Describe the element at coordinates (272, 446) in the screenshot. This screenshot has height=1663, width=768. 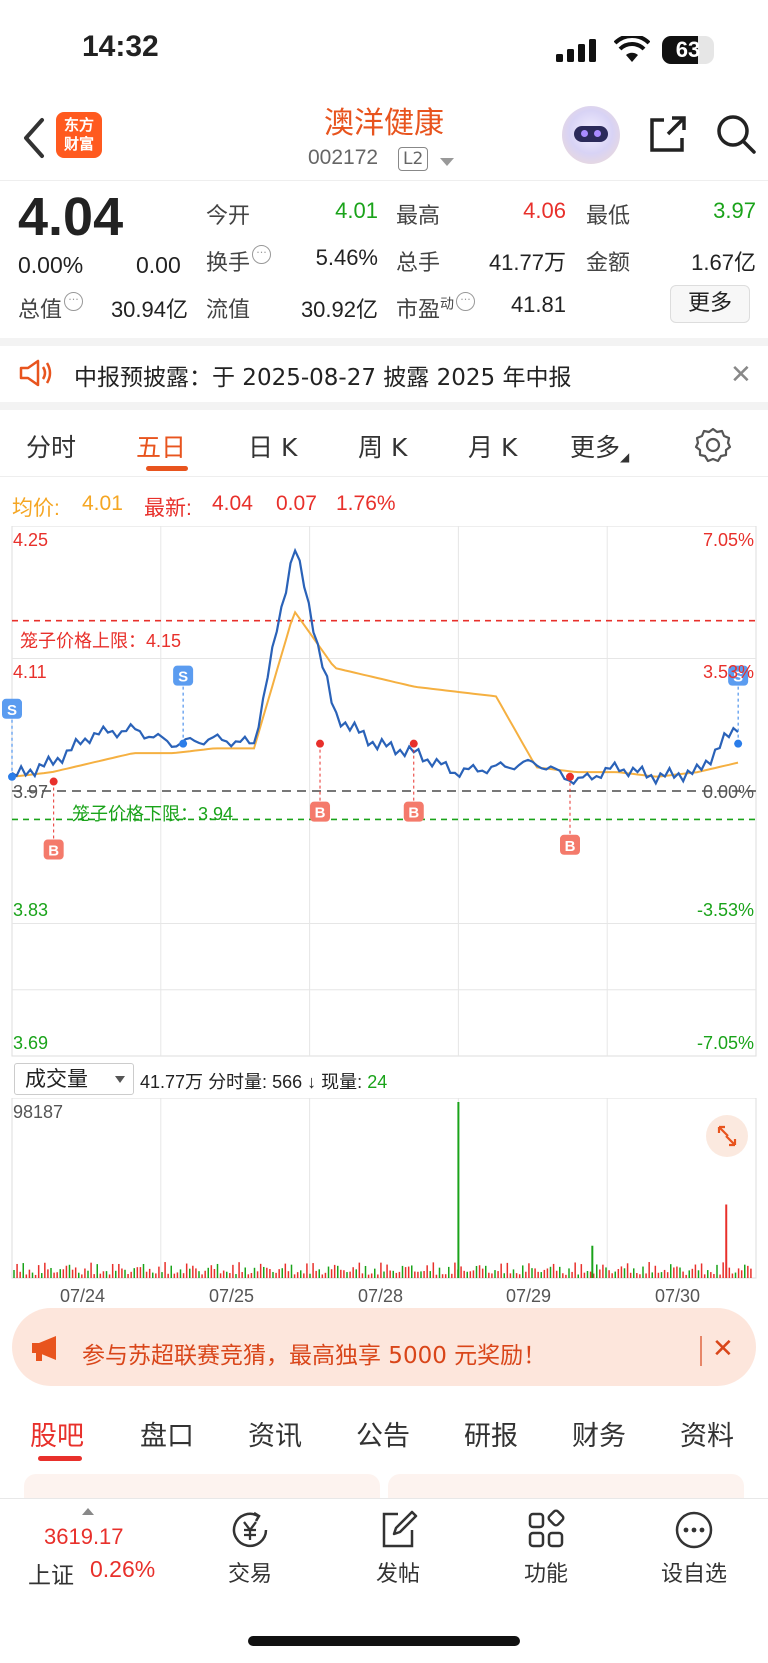
I see `tab-daily-k: 日 K` at that location.